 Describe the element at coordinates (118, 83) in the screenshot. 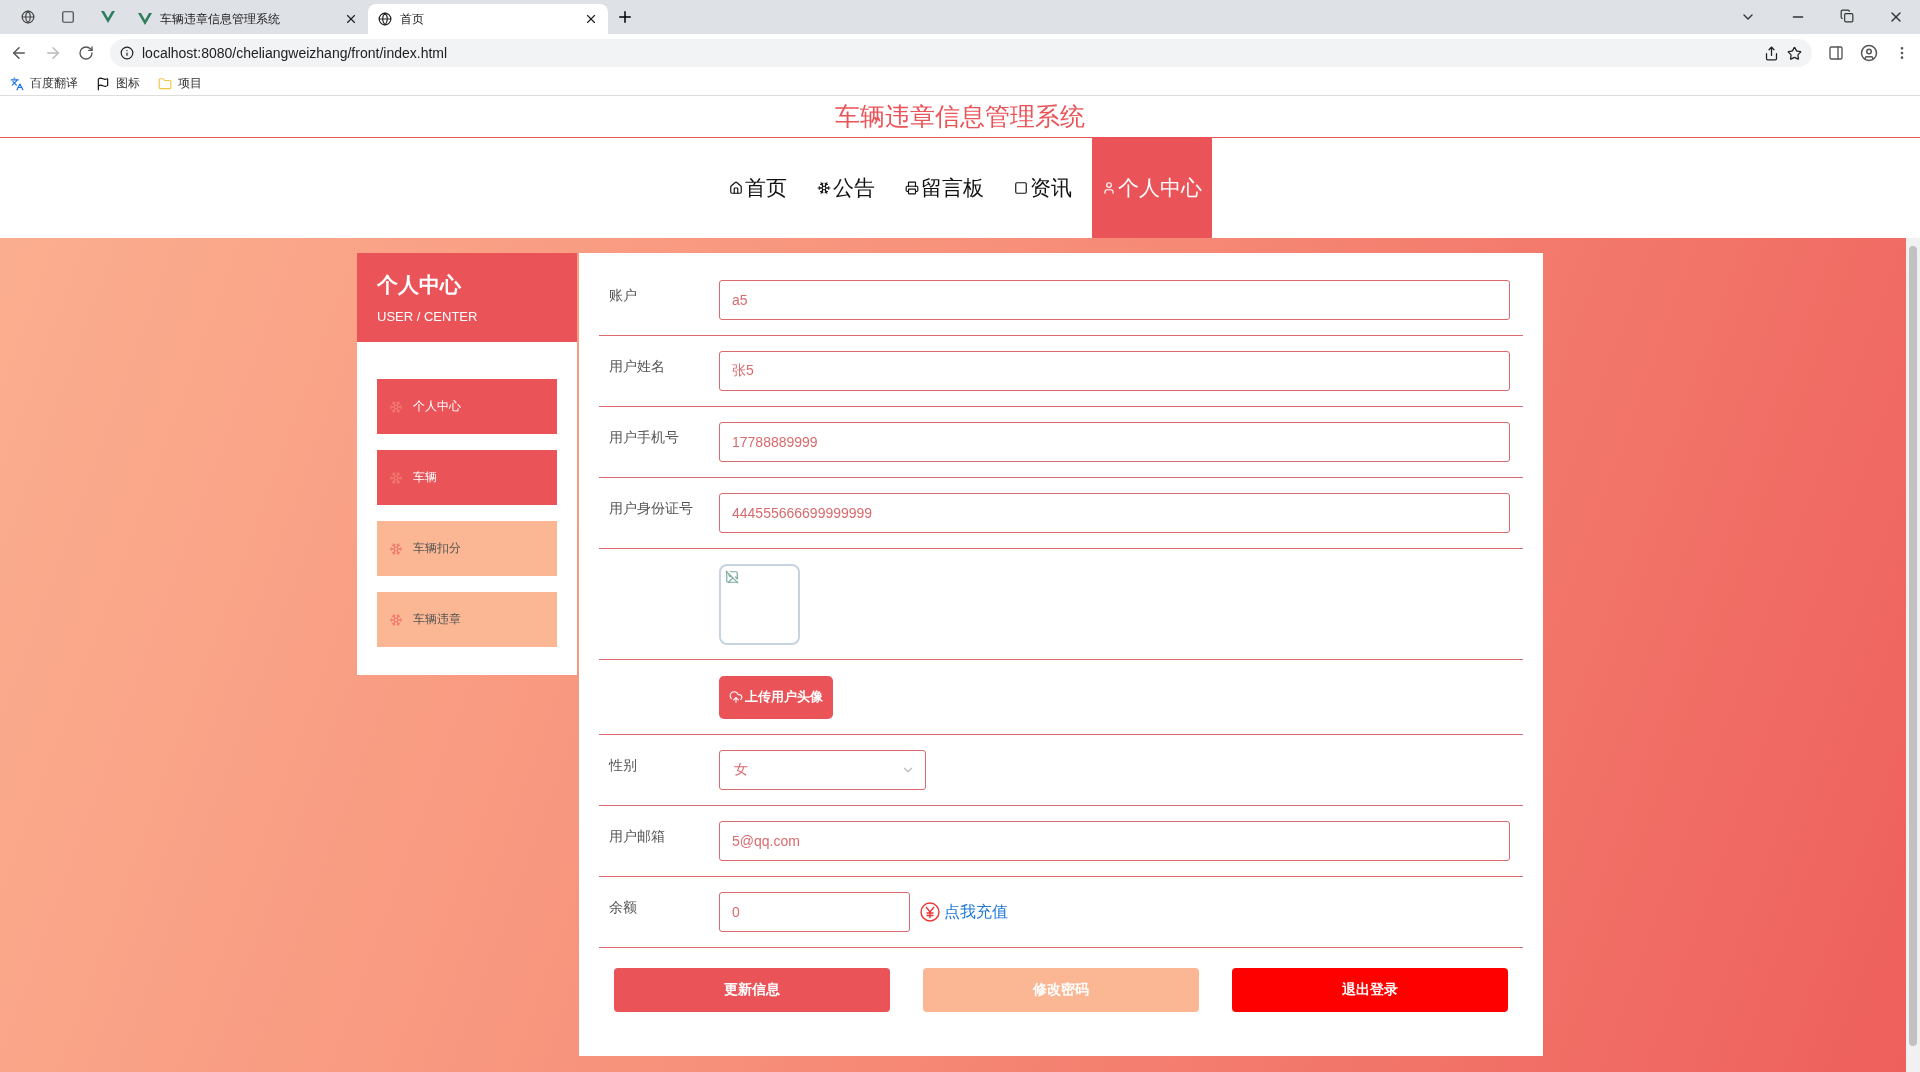

I see `bookmark: 图标` at that location.